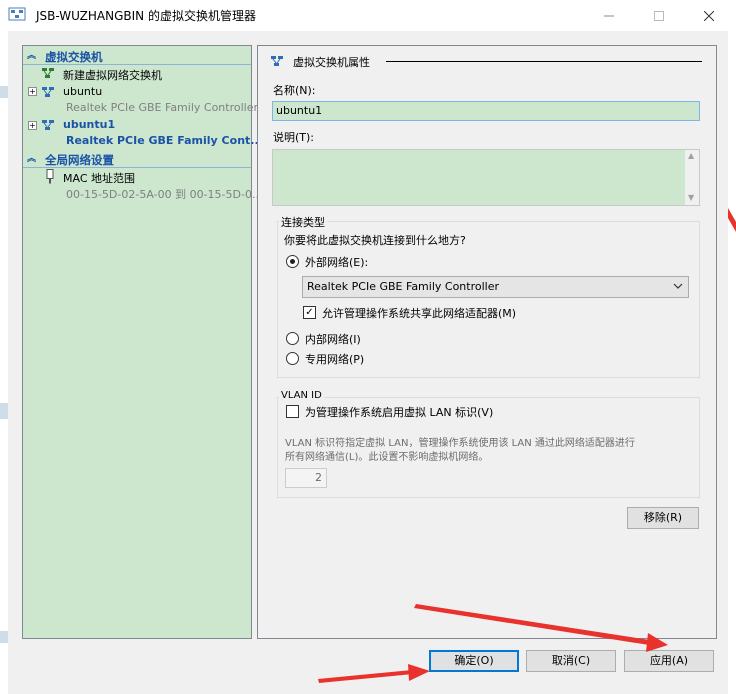  I want to click on arrow-head-ok, so click(419, 672).